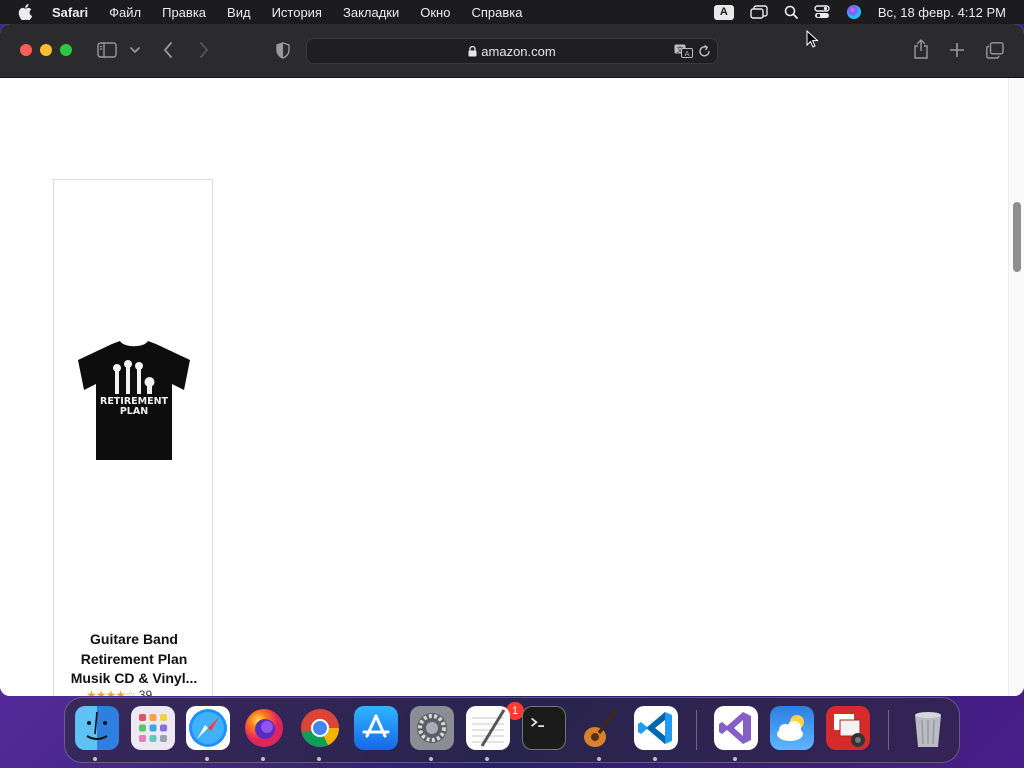 The width and height of the screenshot is (1024, 768). I want to click on dock-launchpad-icon, so click(153, 728).